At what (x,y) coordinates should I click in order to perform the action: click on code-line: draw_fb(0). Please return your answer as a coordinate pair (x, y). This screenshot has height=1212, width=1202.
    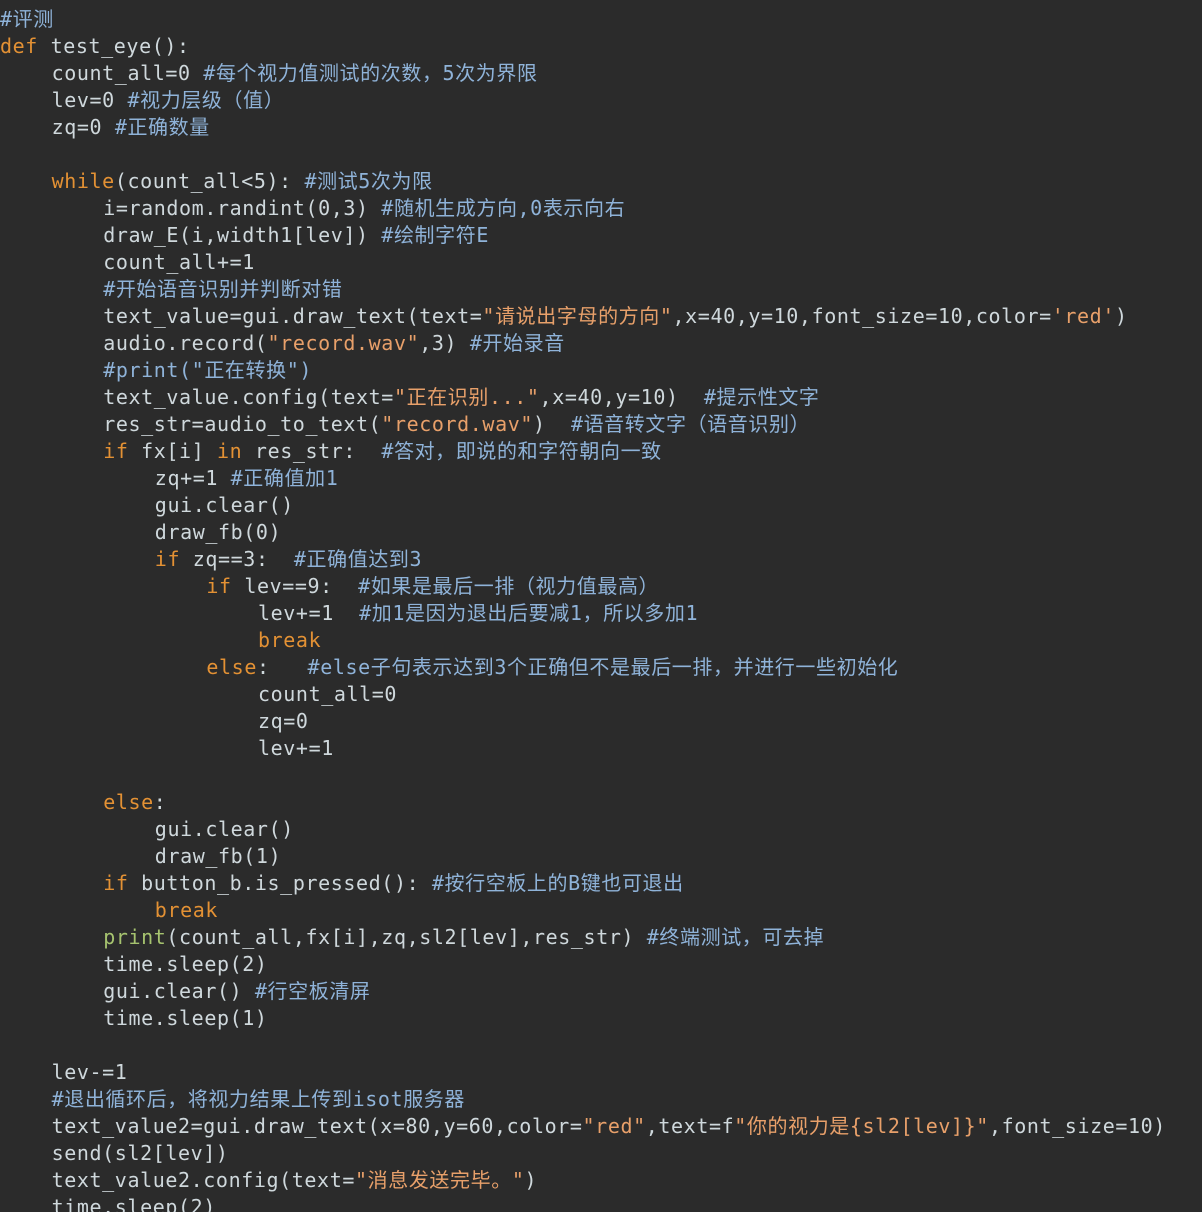
    Looking at the image, I should click on (218, 532).